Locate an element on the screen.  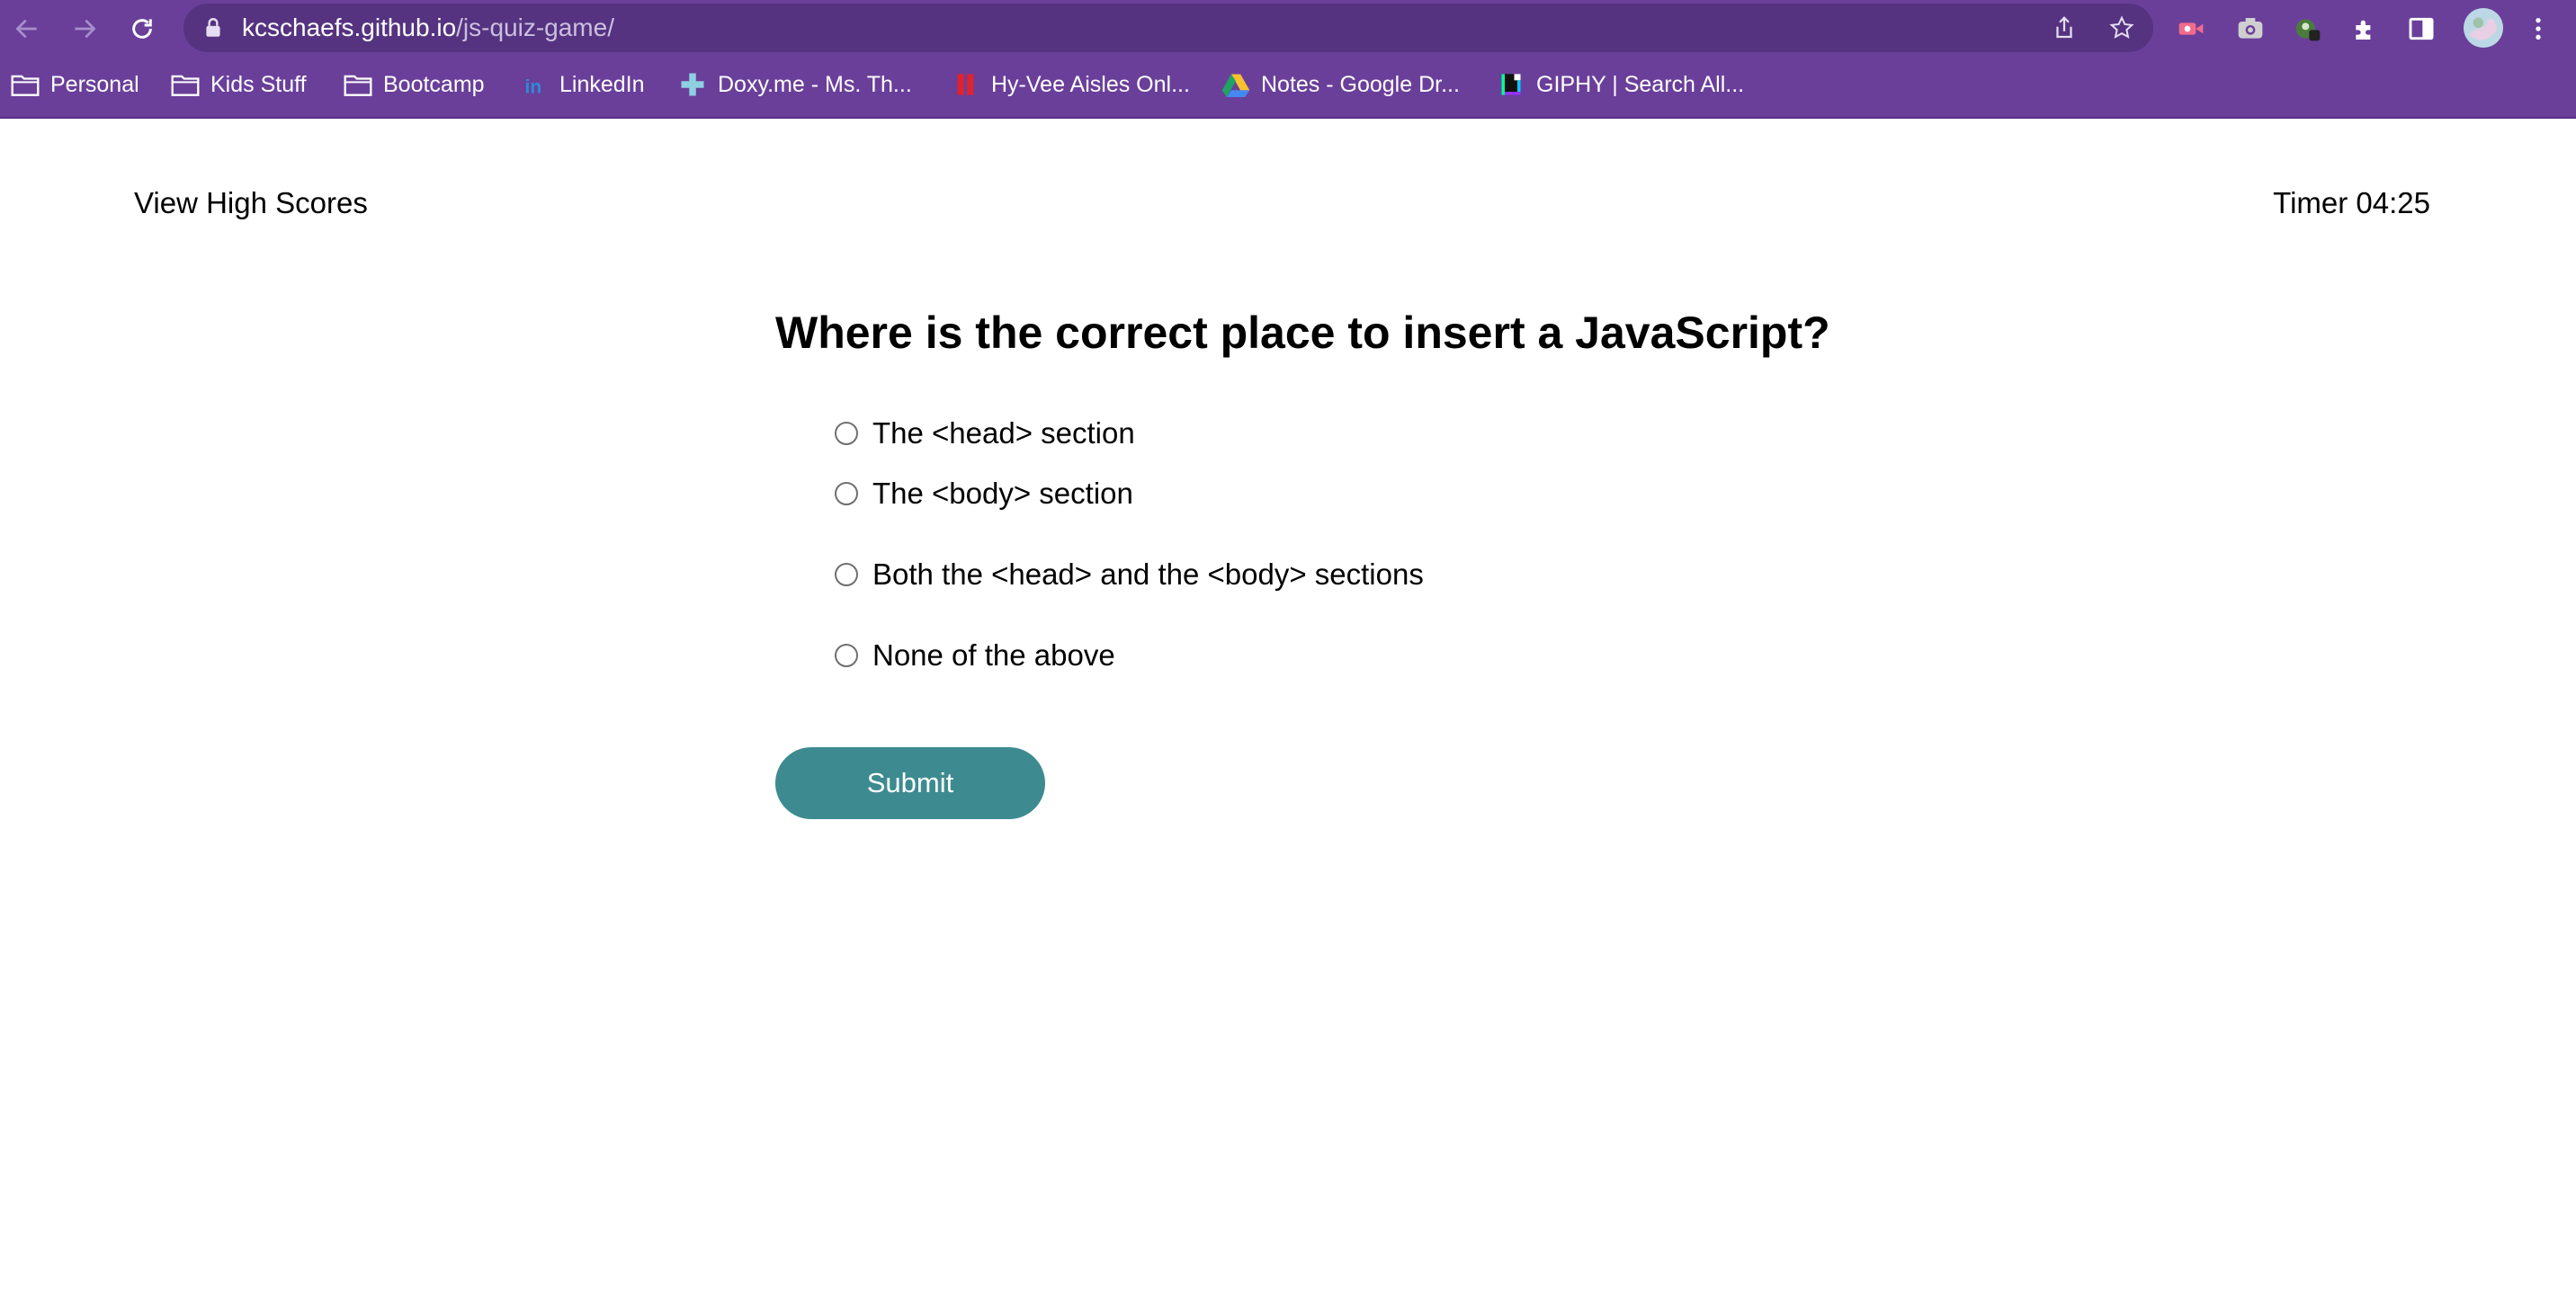
answer-choice: The <head> section is located at coordinates (1129, 434).